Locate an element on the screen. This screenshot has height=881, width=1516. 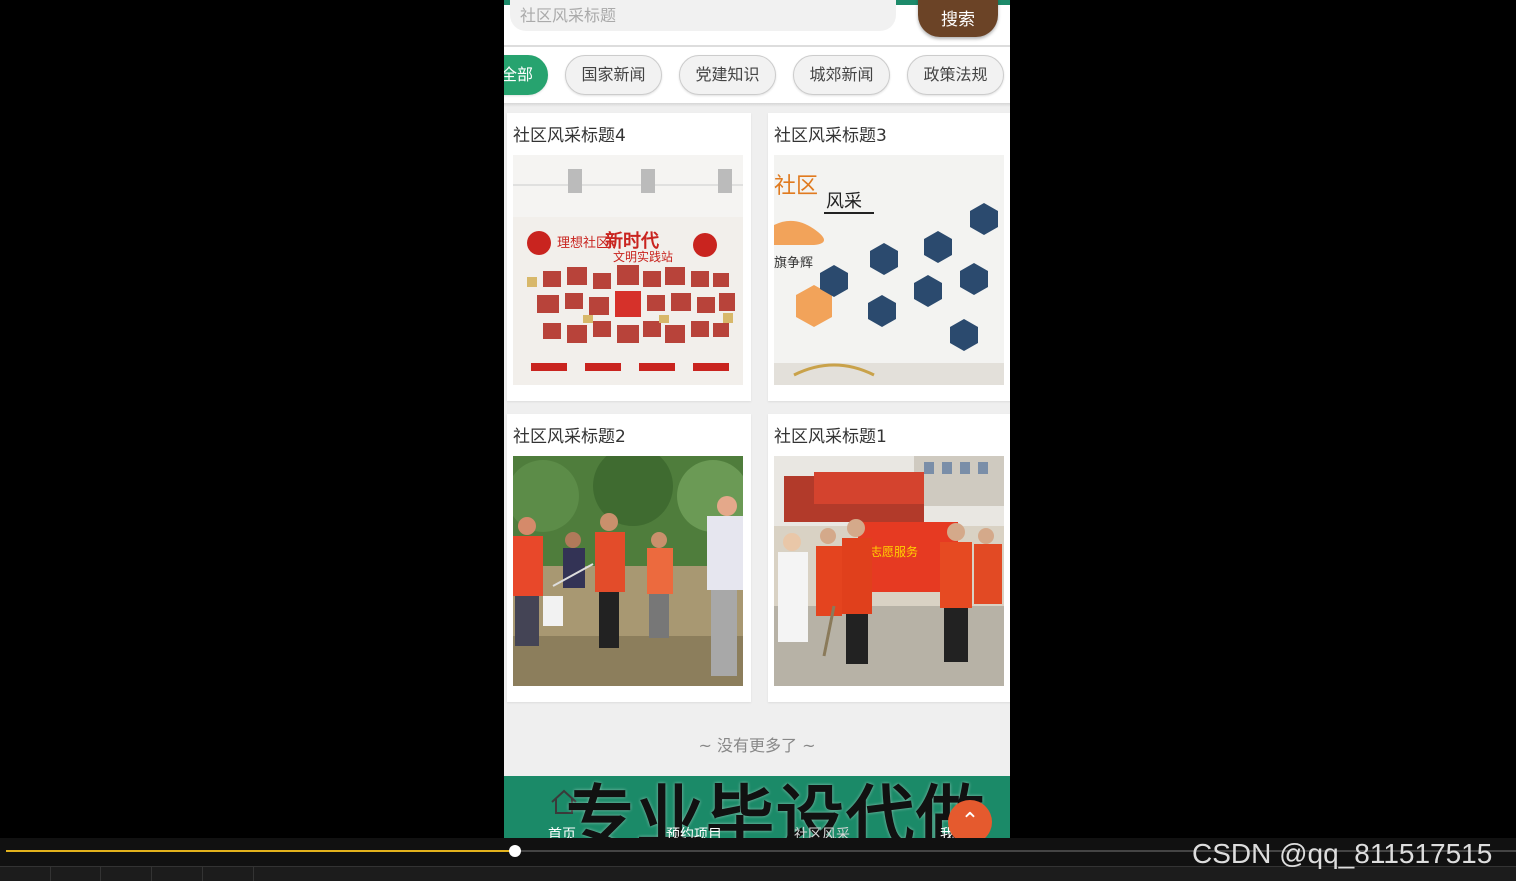
svg-text: 旗争辉 is located at coordinates (793, 263).